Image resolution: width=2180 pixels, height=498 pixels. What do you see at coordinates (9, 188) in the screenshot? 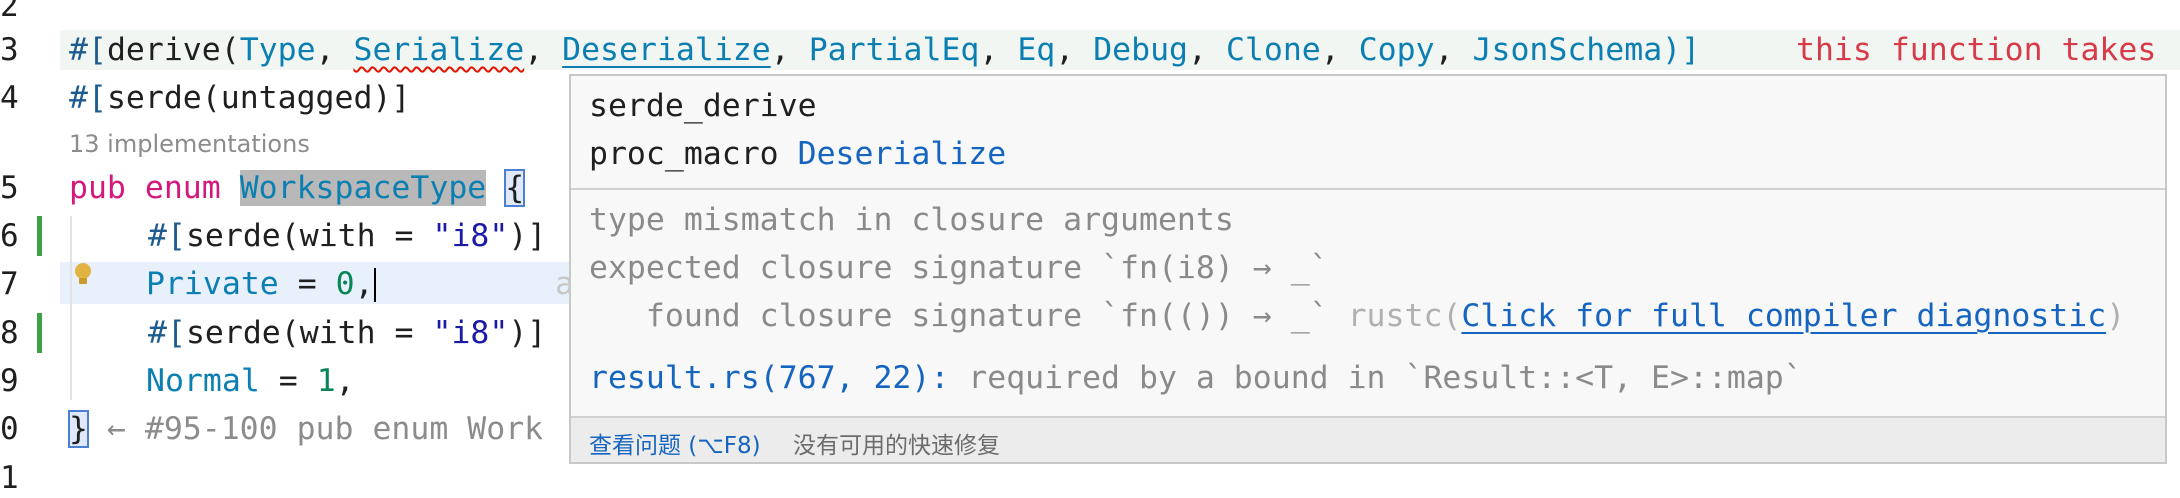
I see `line-number: 5` at bounding box center [9, 188].